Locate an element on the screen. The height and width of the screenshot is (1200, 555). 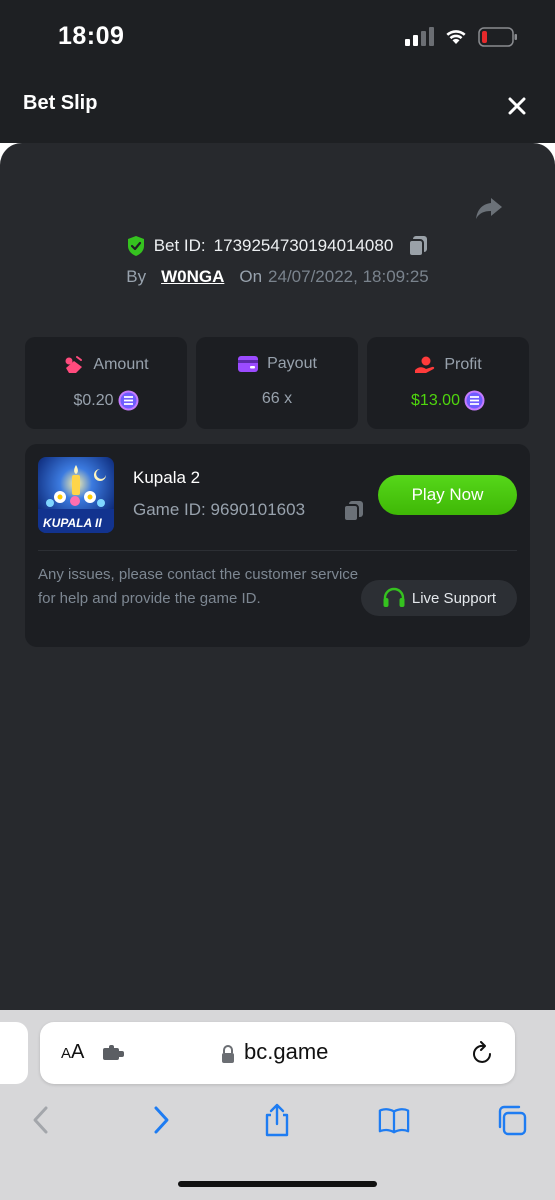
profit-card: Profit $13.00 is located at coordinates (448, 383).